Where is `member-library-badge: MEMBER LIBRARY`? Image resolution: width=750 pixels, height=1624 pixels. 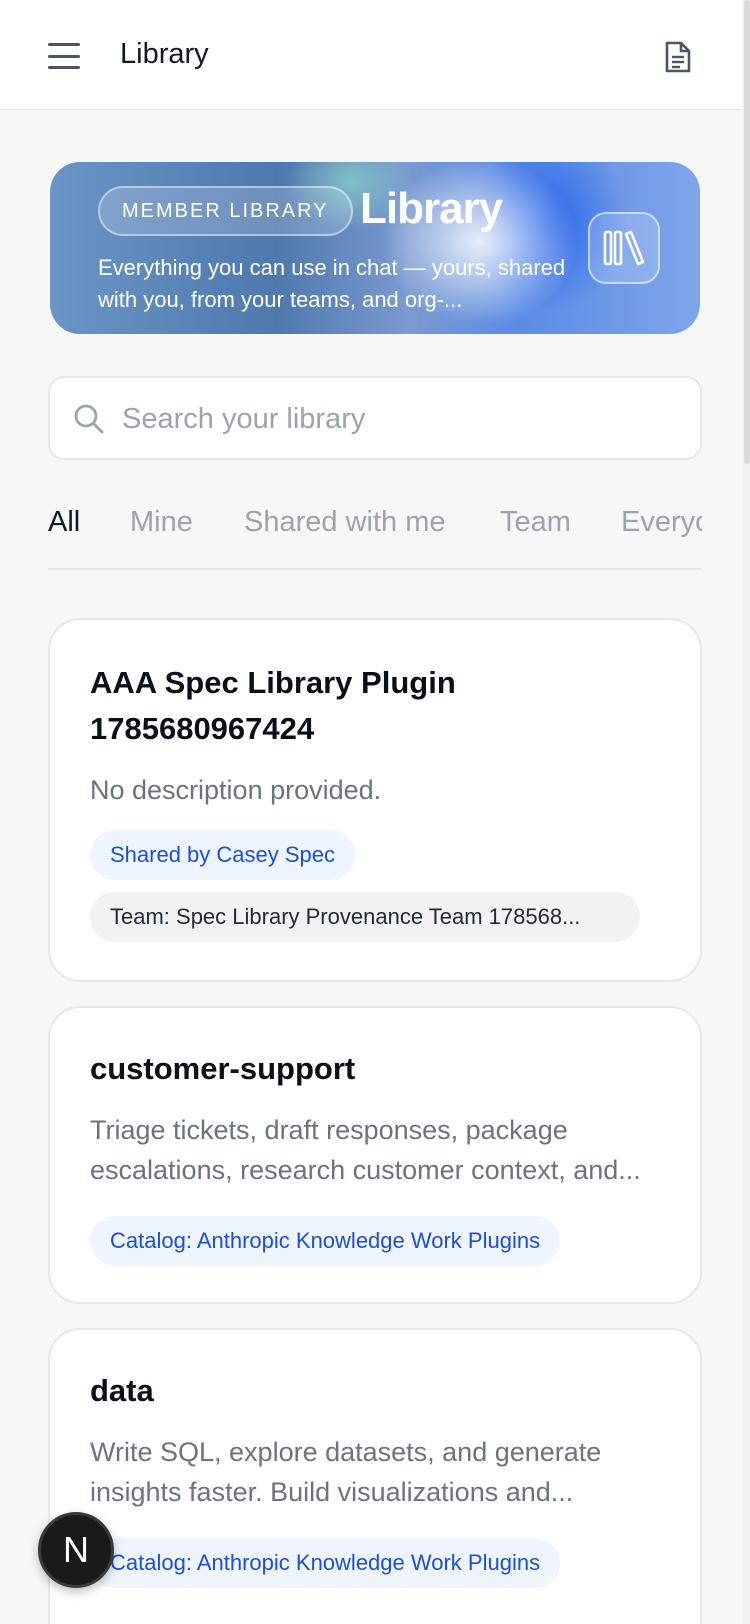
member-library-badge: MEMBER LIBRARY is located at coordinates (225, 211).